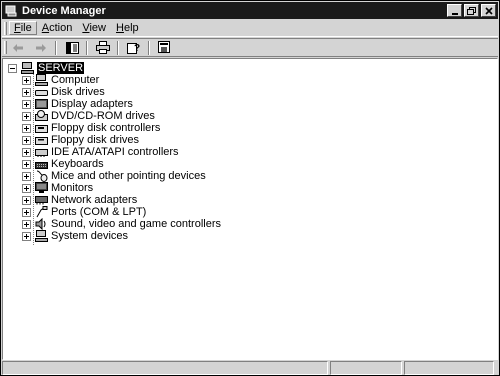  I want to click on minimize-button, so click(454, 10).